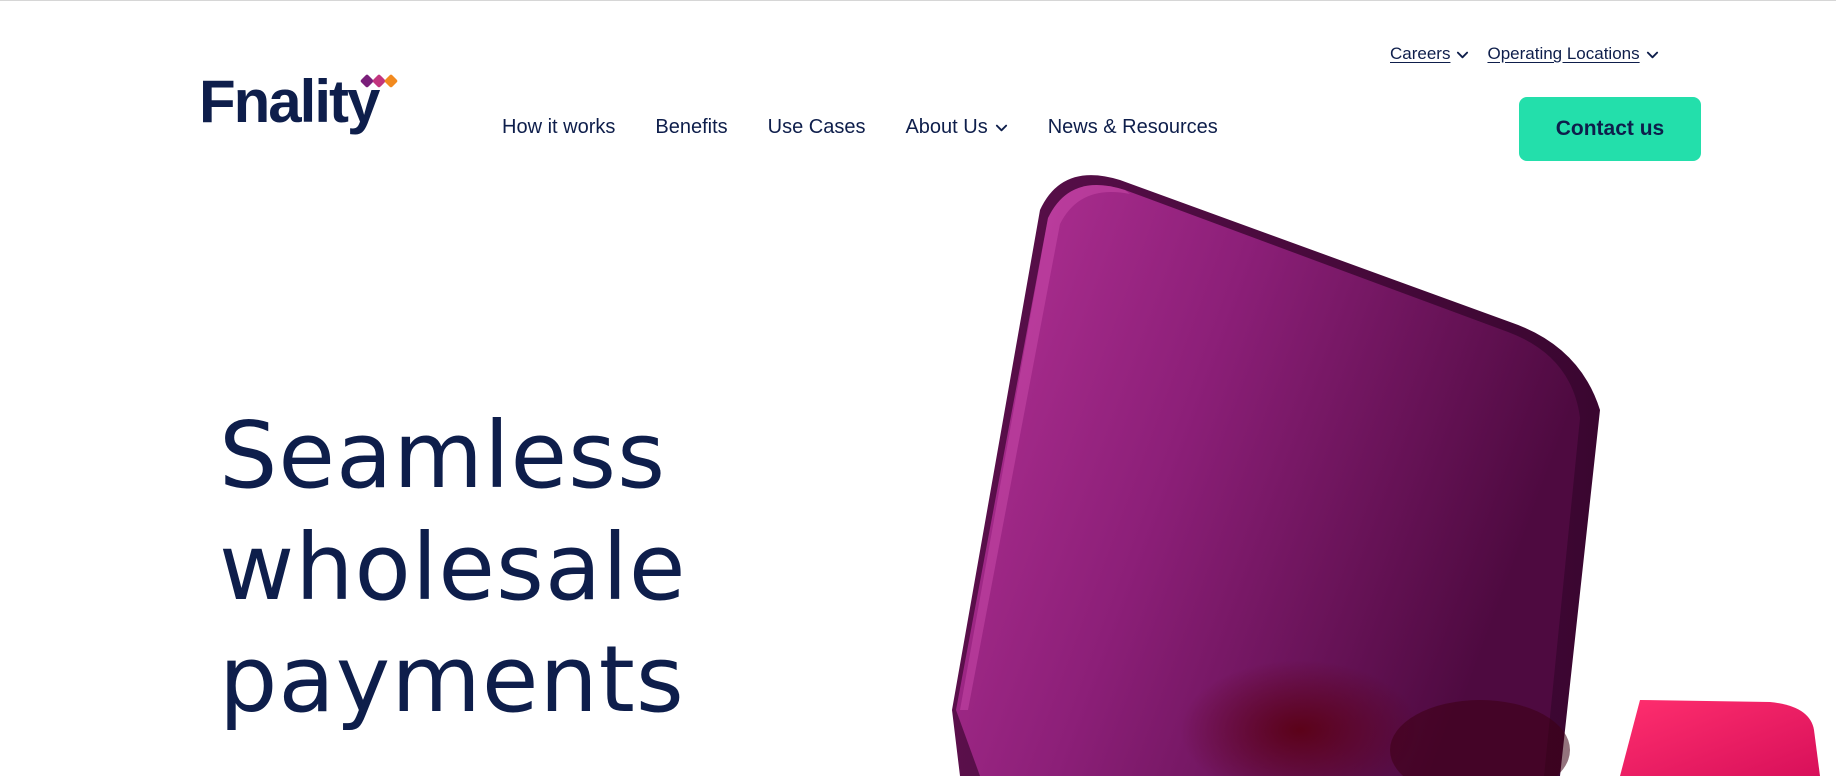  I want to click on nav-benefits: Benefits, so click(691, 127).